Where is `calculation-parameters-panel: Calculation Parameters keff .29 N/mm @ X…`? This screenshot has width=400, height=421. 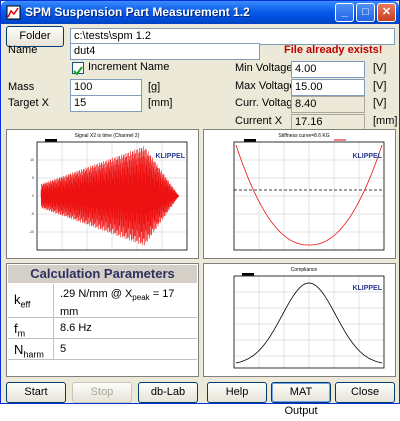 calculation-parameters-panel: Calculation Parameters keff .29 N/mm @ X… is located at coordinates (102, 320).